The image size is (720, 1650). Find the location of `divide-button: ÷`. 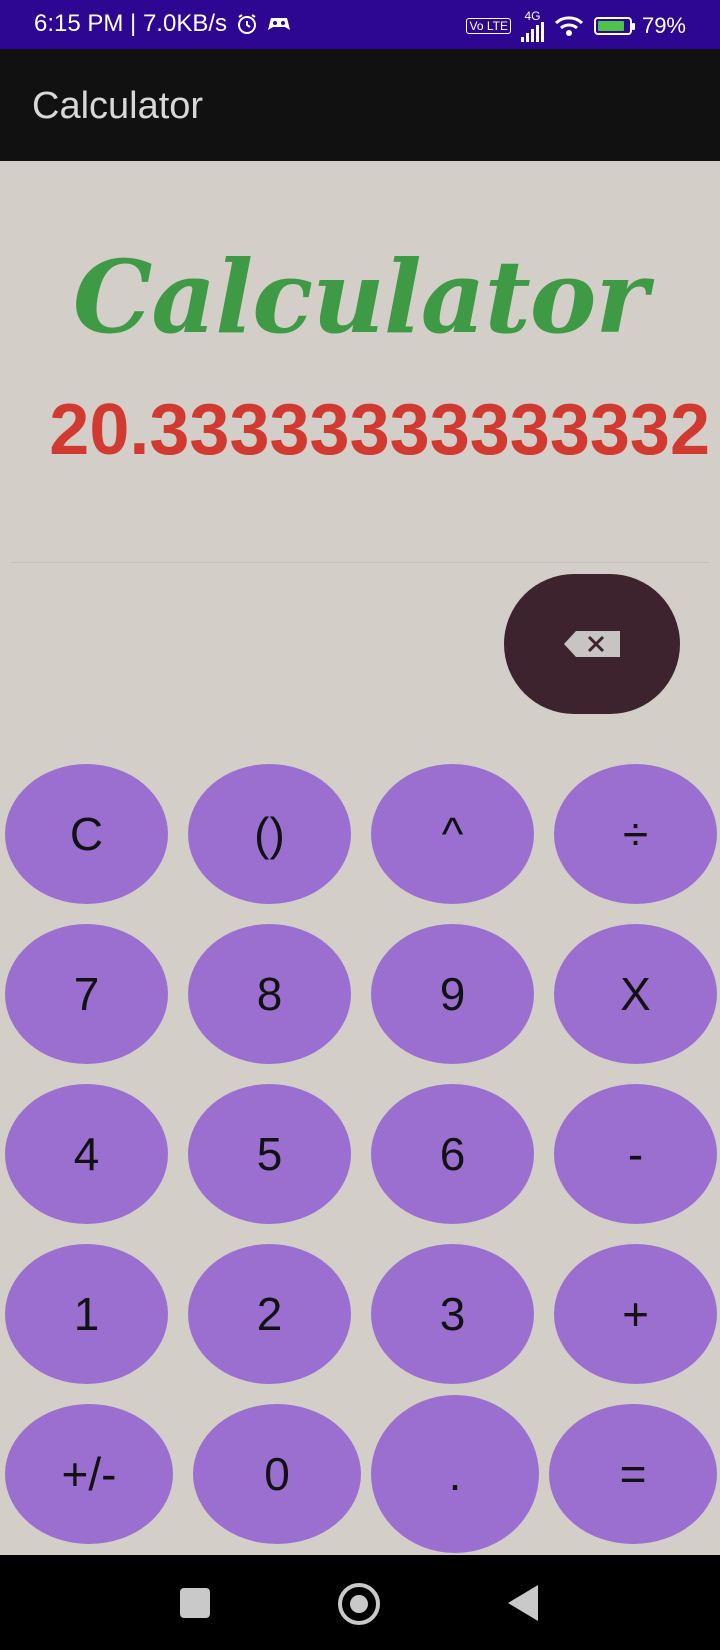

divide-button: ÷ is located at coordinates (635, 834).